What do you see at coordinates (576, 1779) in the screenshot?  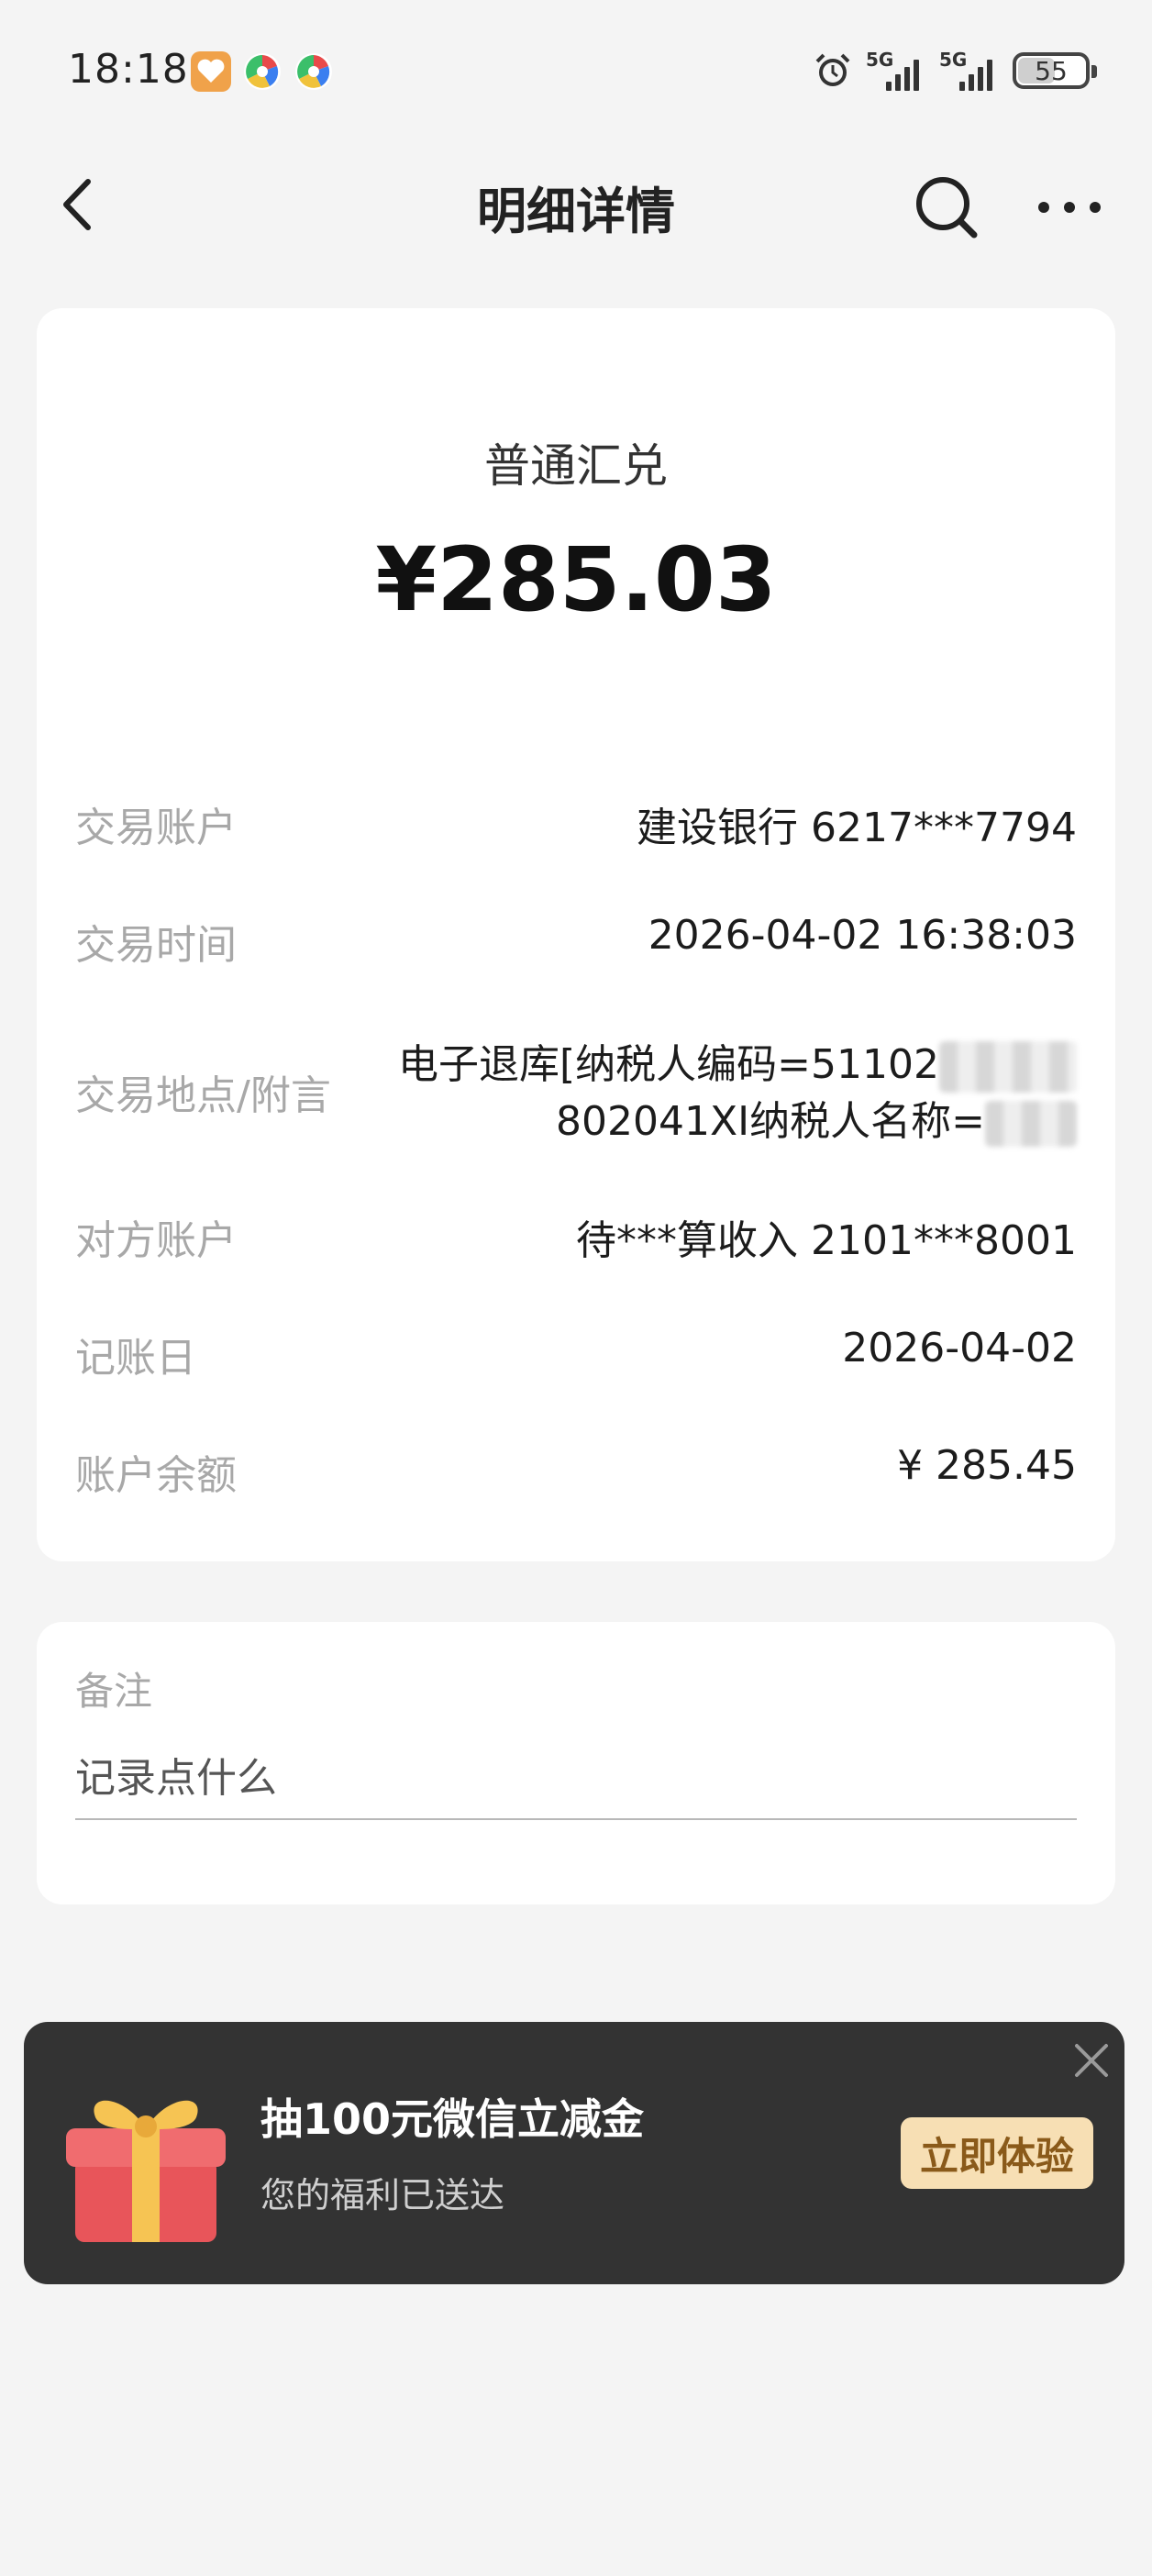 I see `note-input` at bounding box center [576, 1779].